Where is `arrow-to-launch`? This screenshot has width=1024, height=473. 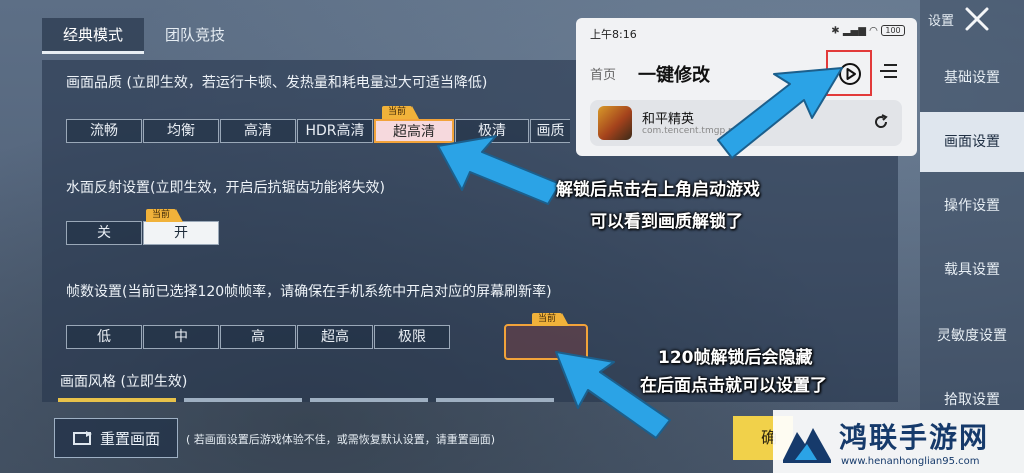
arrow-to-launch is located at coordinates (780, 113).